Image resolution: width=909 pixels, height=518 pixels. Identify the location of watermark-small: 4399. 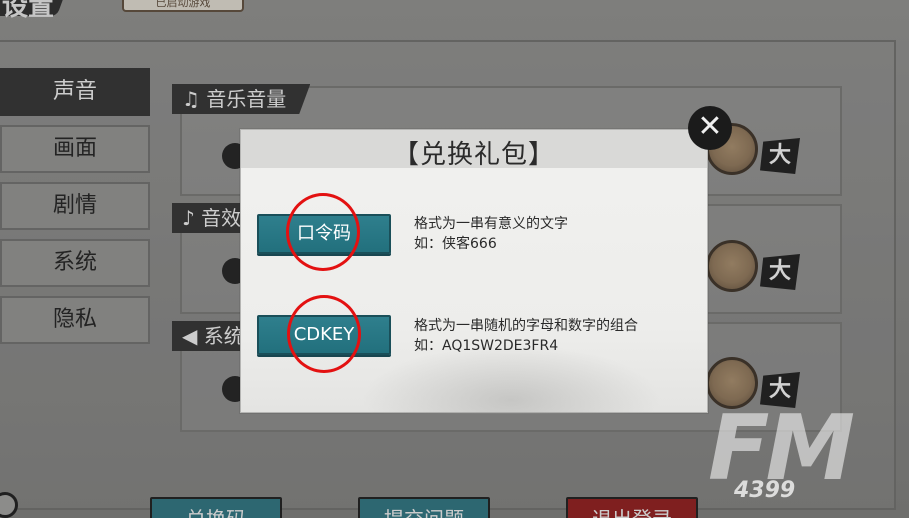
(765, 490).